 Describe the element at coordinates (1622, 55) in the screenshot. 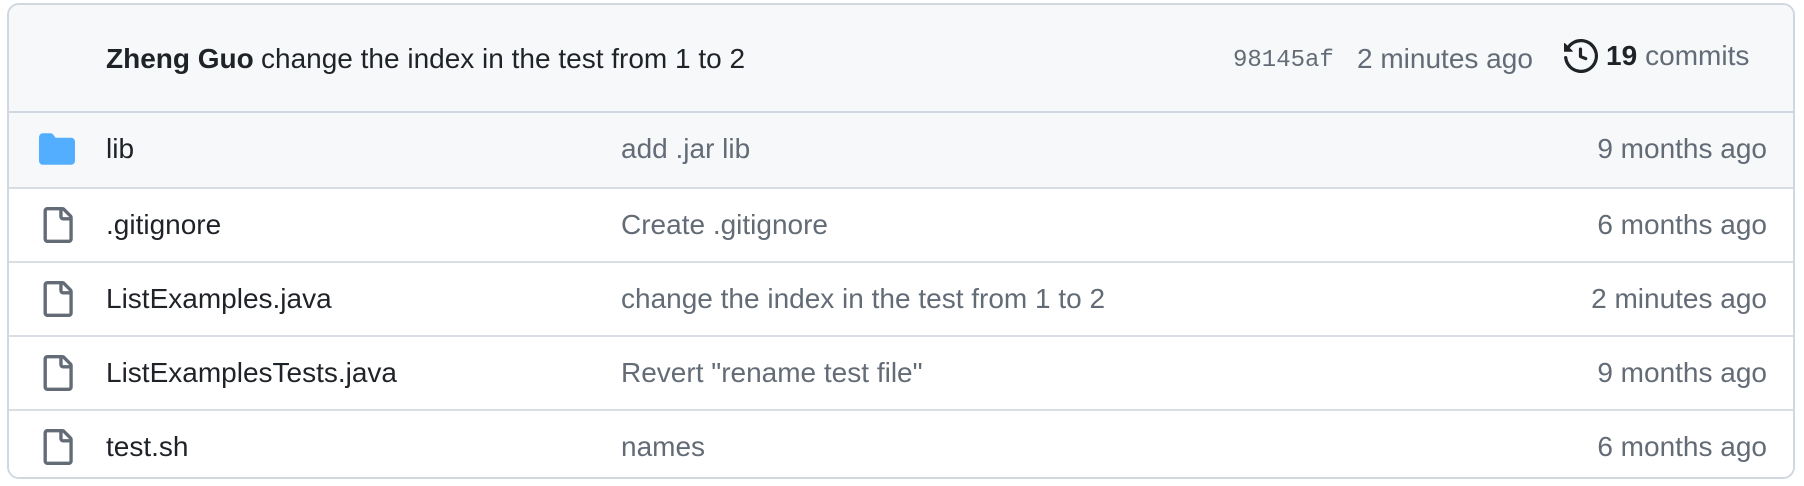

I see `commits-count: 19` at that location.